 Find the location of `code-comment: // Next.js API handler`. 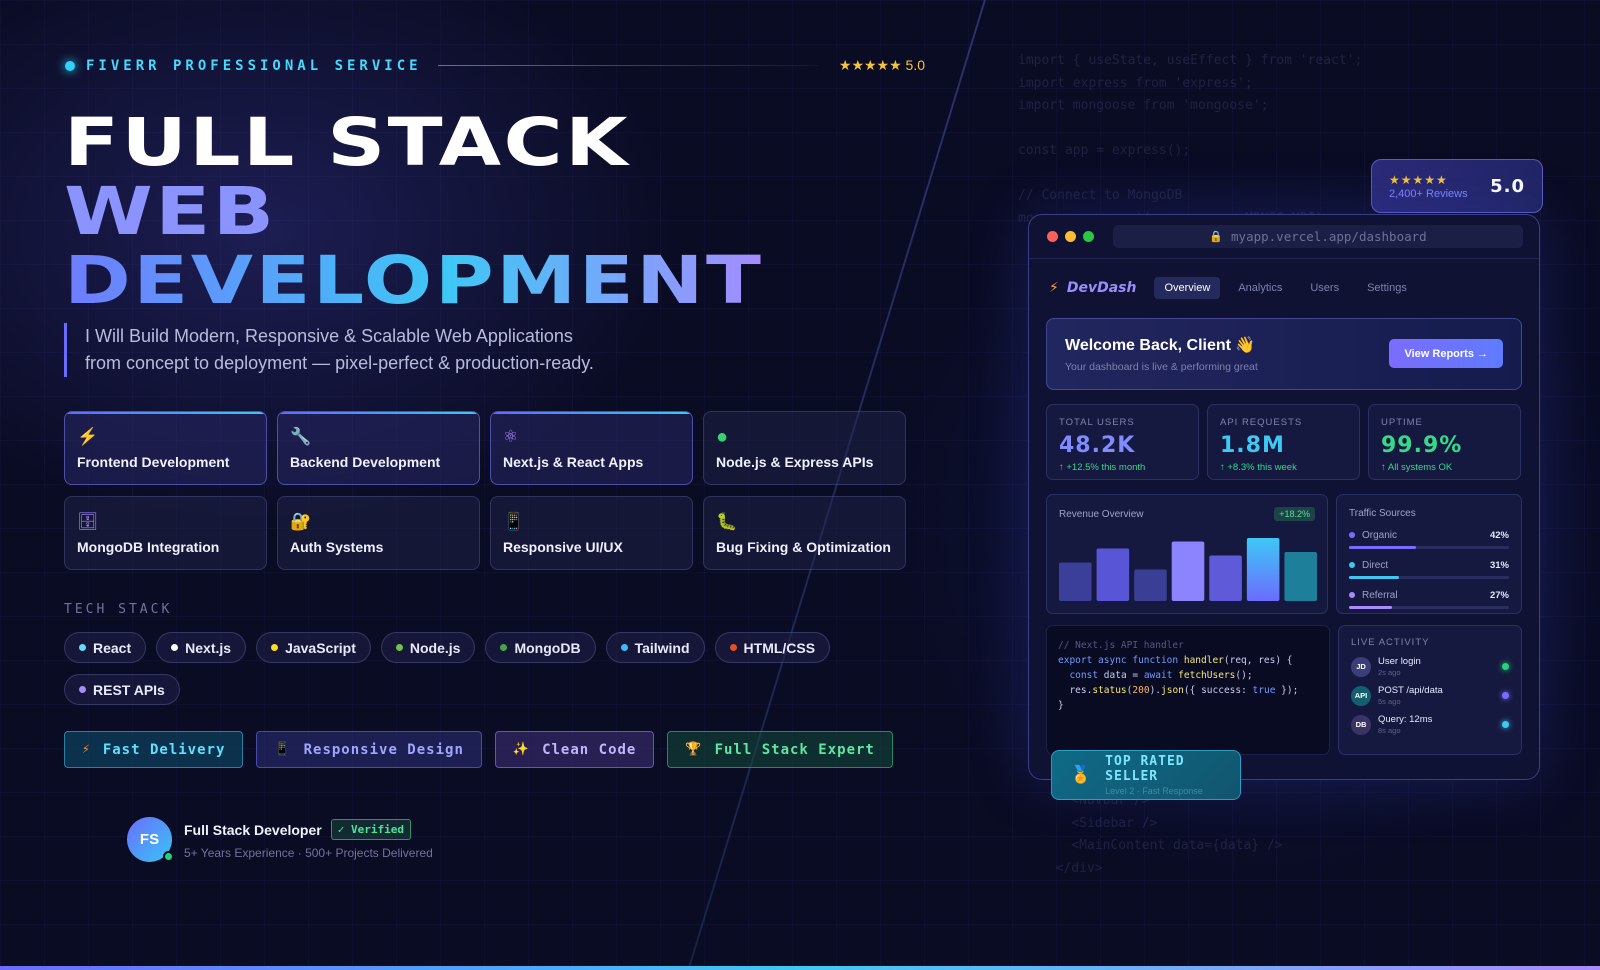

code-comment: // Next.js API handler is located at coordinates (1121, 645).